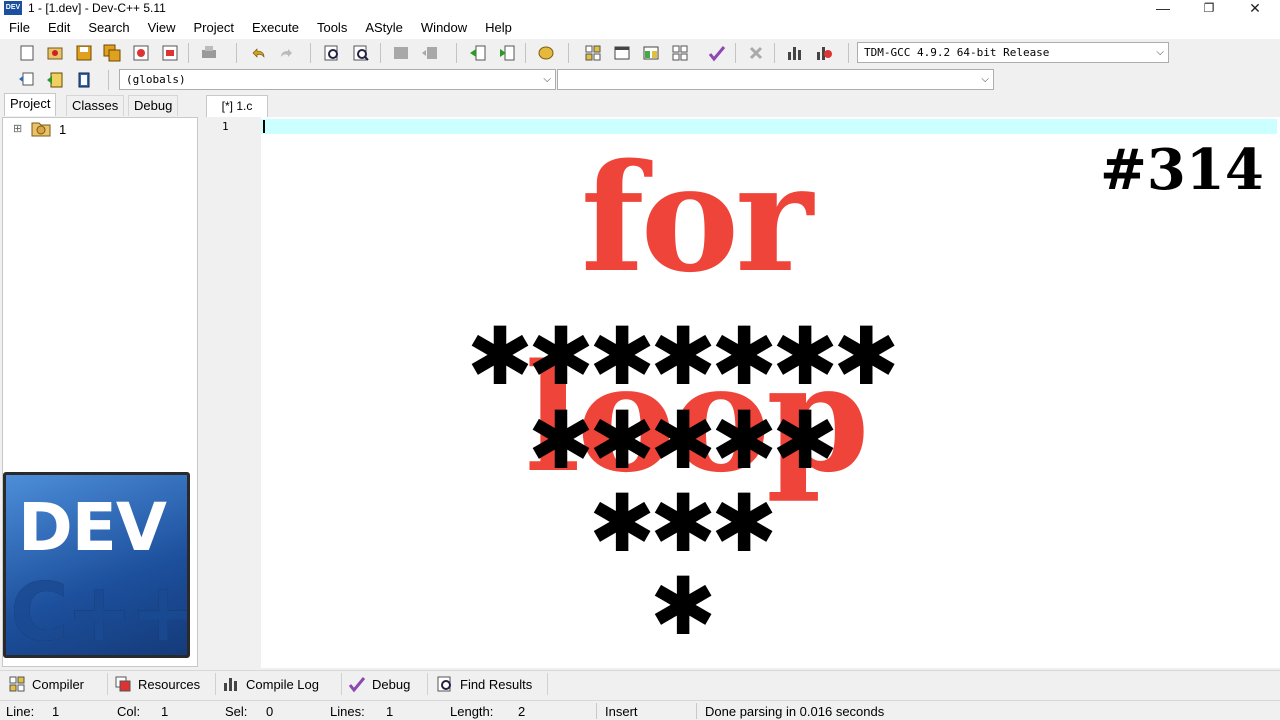 The image size is (1280, 720). What do you see at coordinates (957, 52) in the screenshot?
I see `compiler-select-value: TDM-GCC 4.9.2 64-bit Release` at bounding box center [957, 52].